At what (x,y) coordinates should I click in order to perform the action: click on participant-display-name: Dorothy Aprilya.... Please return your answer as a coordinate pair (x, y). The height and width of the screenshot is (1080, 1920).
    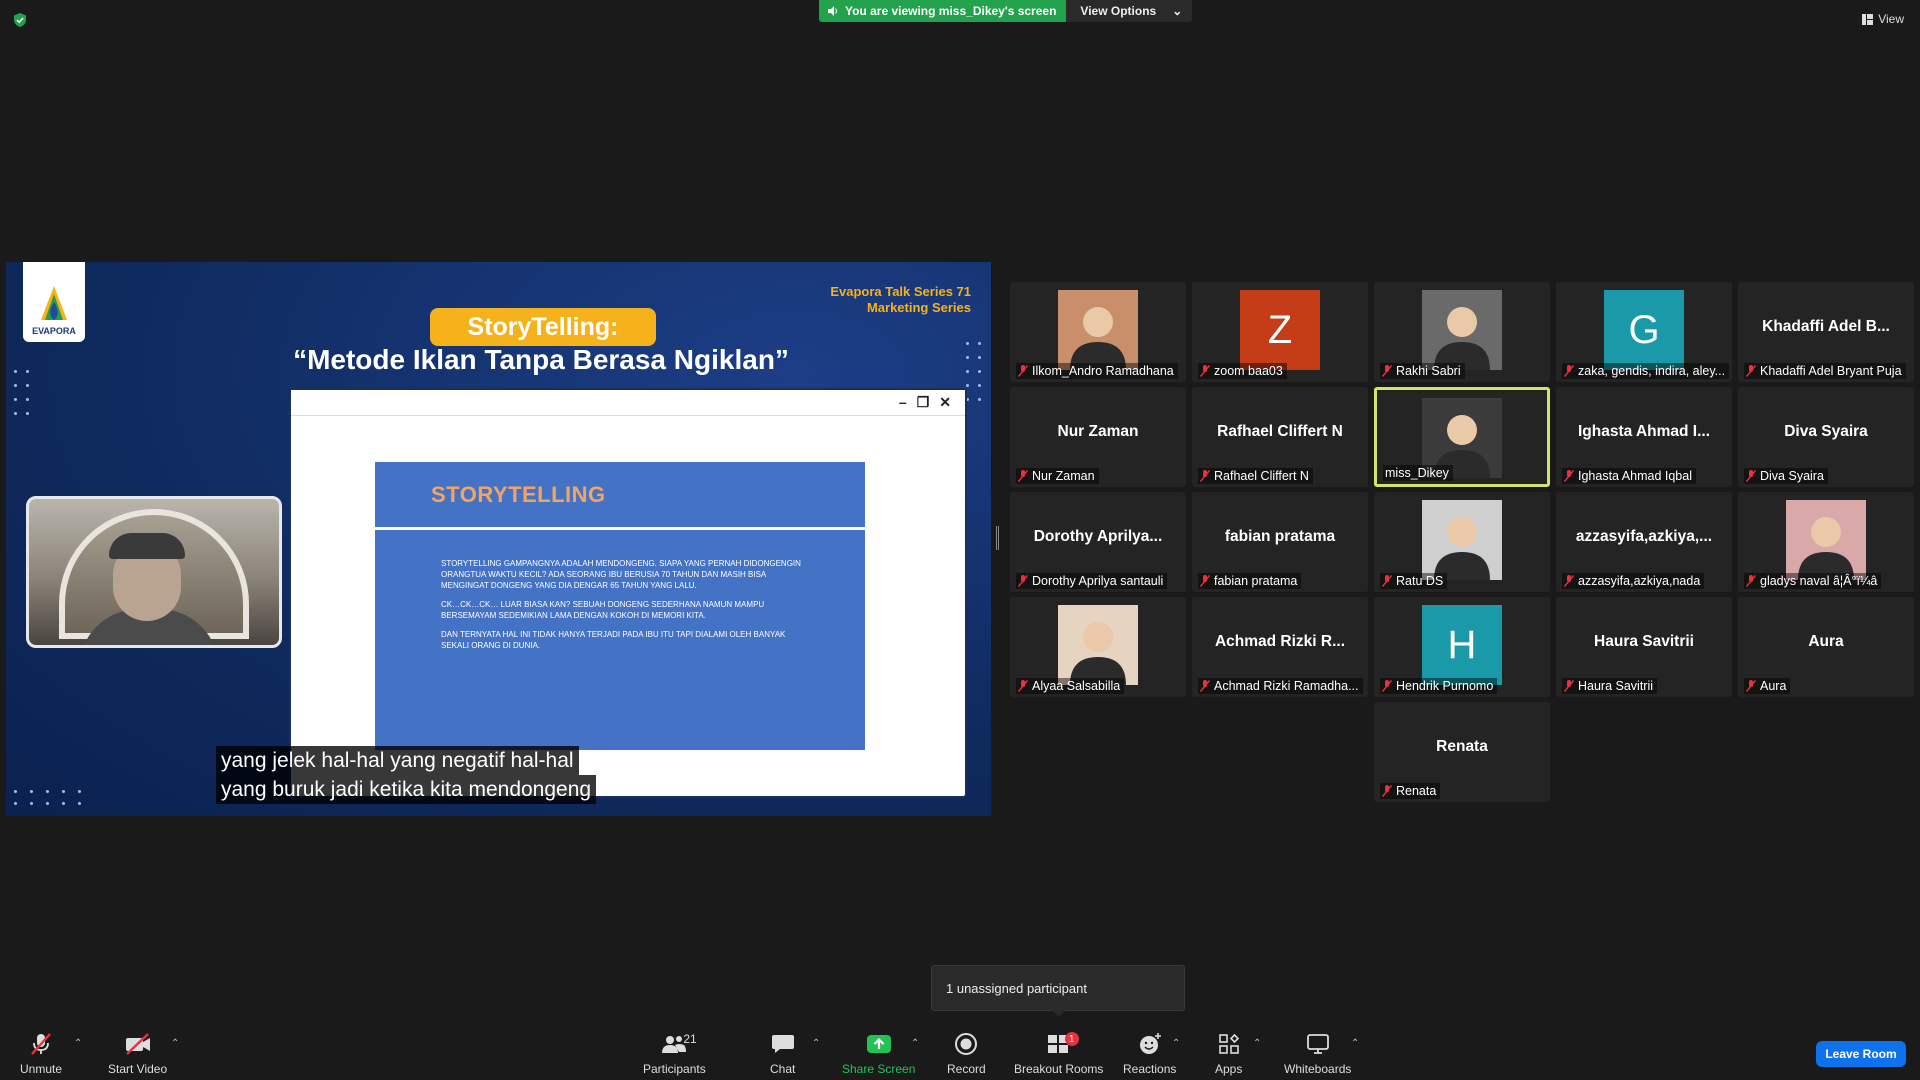
    Looking at the image, I should click on (1098, 536).